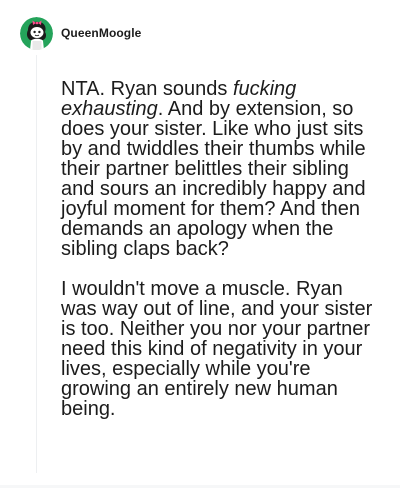 This screenshot has width=400, height=488. Describe the element at coordinates (101, 33) in the screenshot. I see `username: QueenMoogle` at that location.